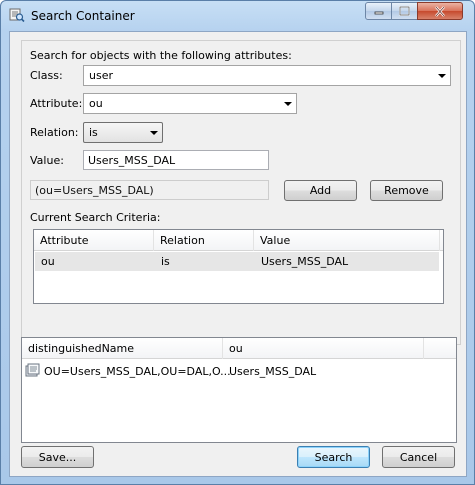  What do you see at coordinates (94, 240) in the screenshot?
I see `column-header-attribute: Attribute` at bounding box center [94, 240].